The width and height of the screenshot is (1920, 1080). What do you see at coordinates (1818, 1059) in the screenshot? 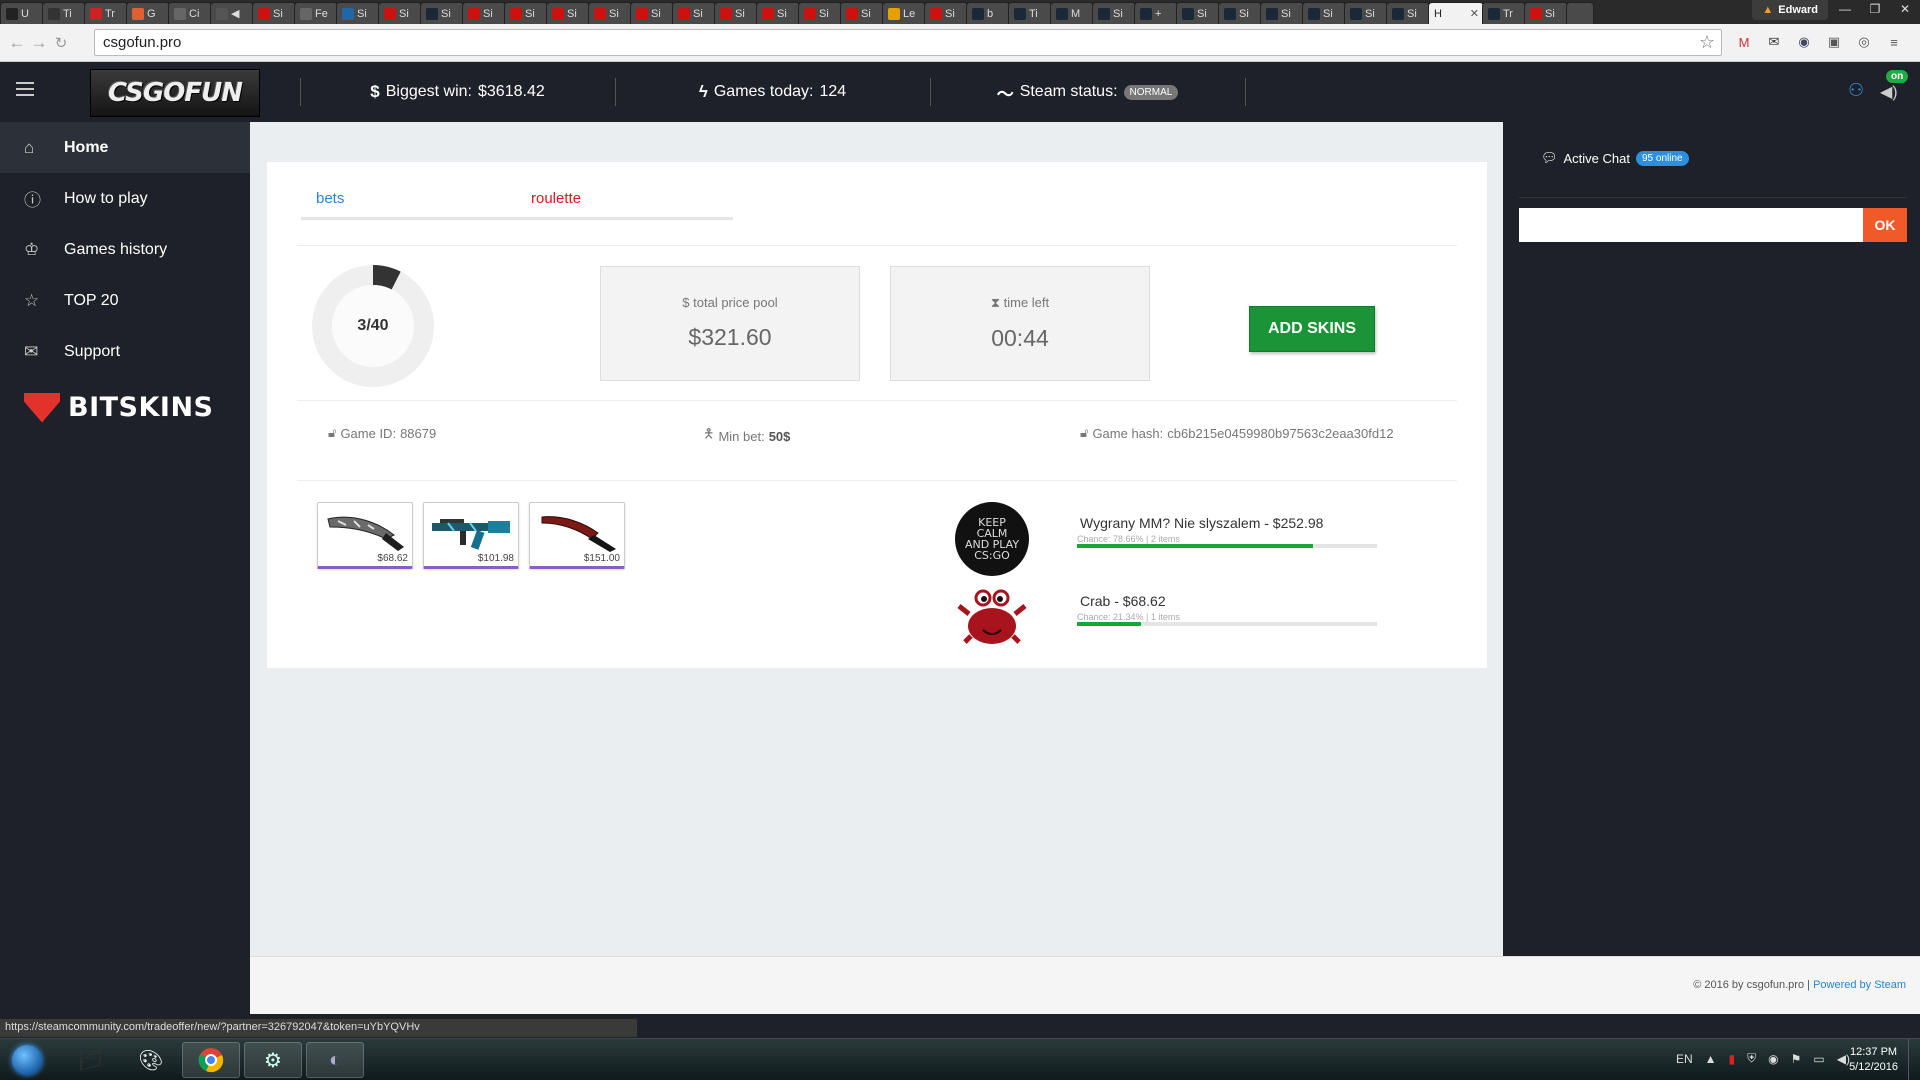
I see `tray-network-icon: ▭` at bounding box center [1818, 1059].